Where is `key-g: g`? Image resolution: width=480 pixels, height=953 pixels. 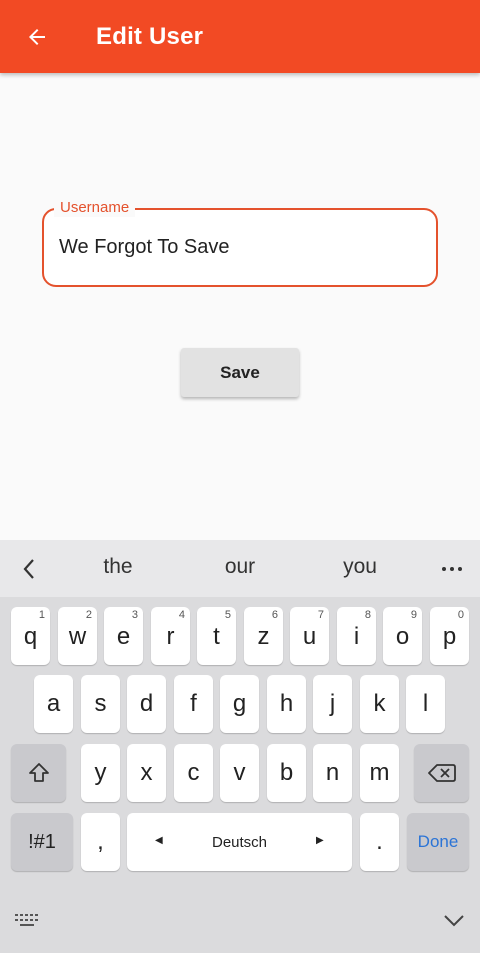
key-g: g is located at coordinates (239, 704).